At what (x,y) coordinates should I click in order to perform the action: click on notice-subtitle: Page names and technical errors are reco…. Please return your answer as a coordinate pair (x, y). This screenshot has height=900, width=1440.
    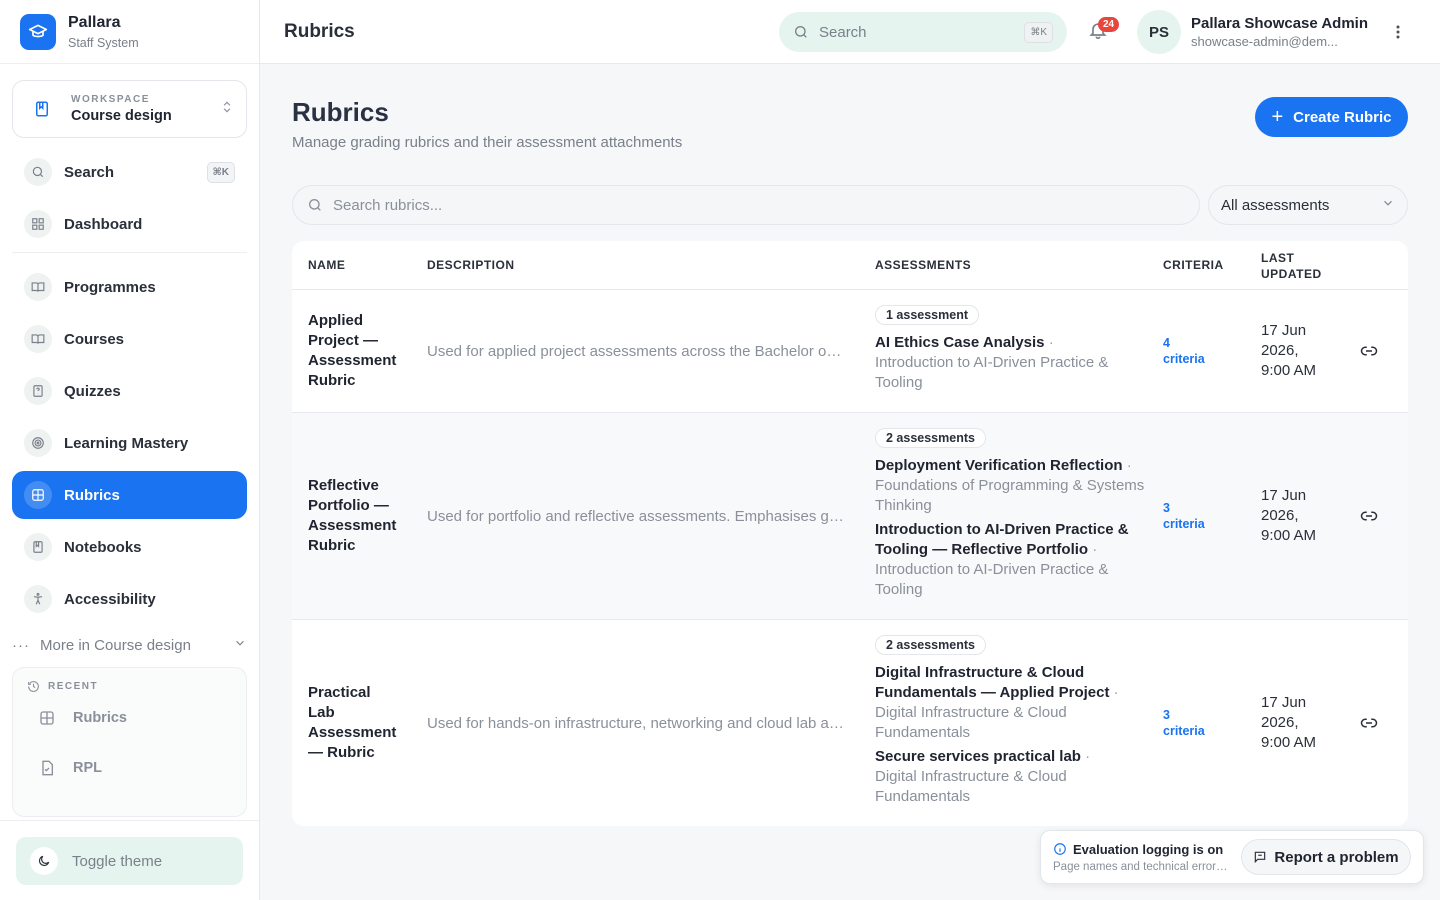
    Looking at the image, I should click on (1141, 866).